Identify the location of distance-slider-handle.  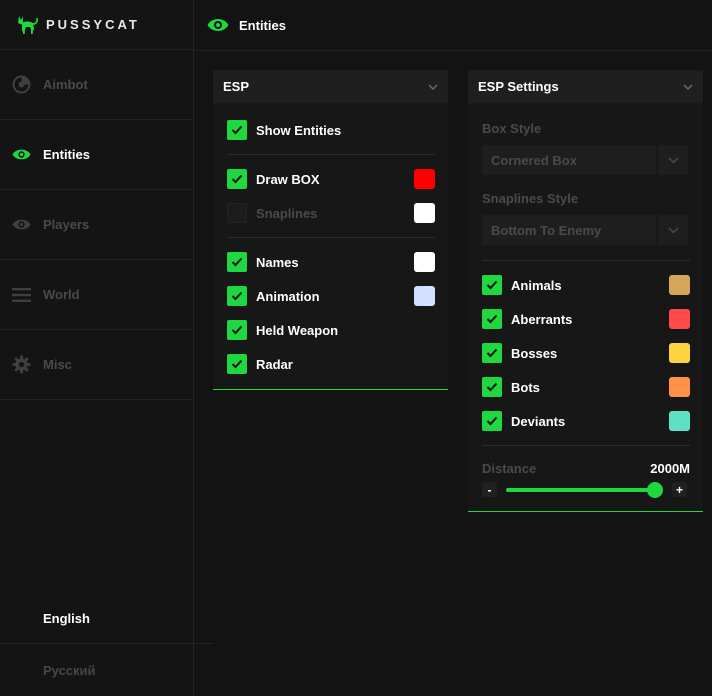
(654, 490).